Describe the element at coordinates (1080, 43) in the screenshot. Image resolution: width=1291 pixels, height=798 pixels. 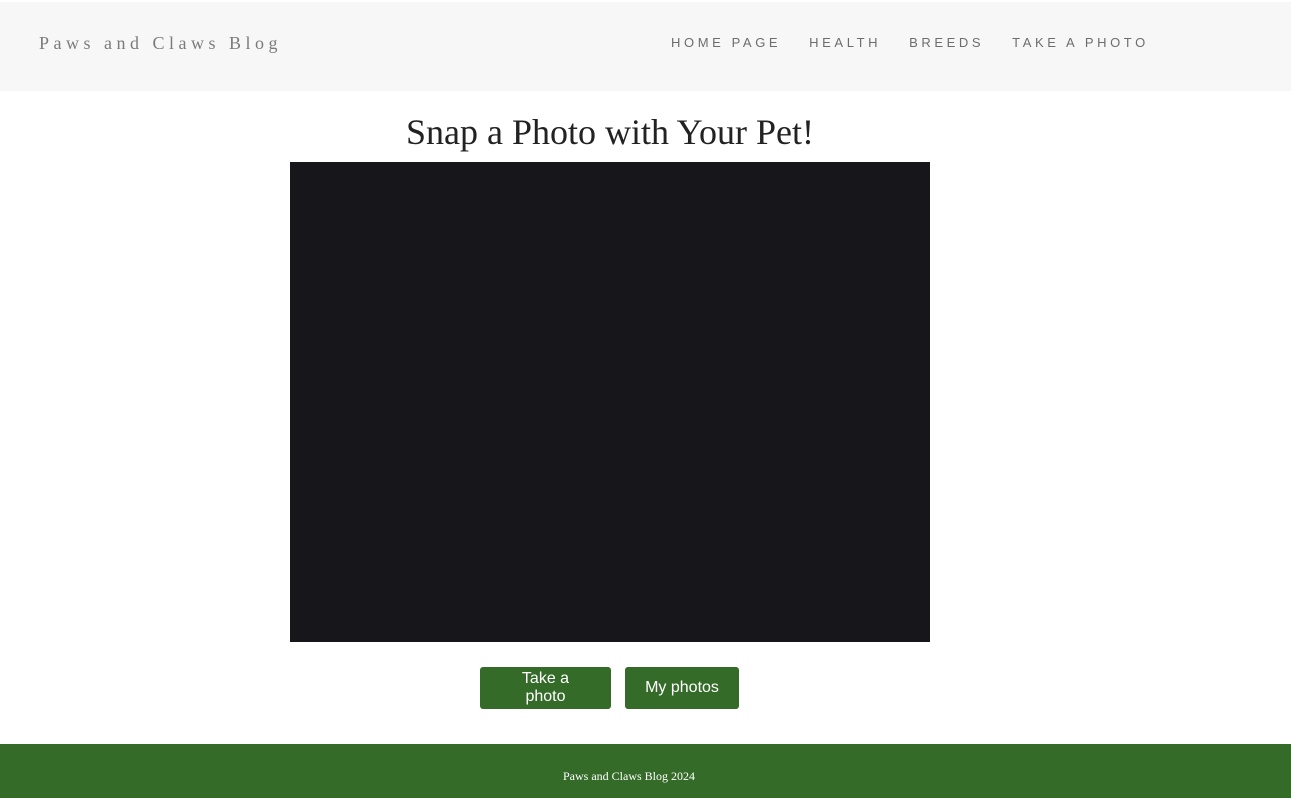
I see `nav-link-take-a-photo: TAKE A PHOTO` at that location.